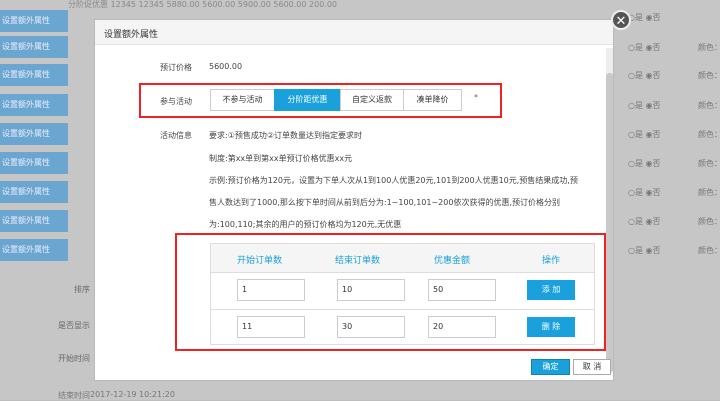 This screenshot has width=720, height=401. Describe the element at coordinates (476, 97) in the screenshot. I see `required-mark: *` at that location.